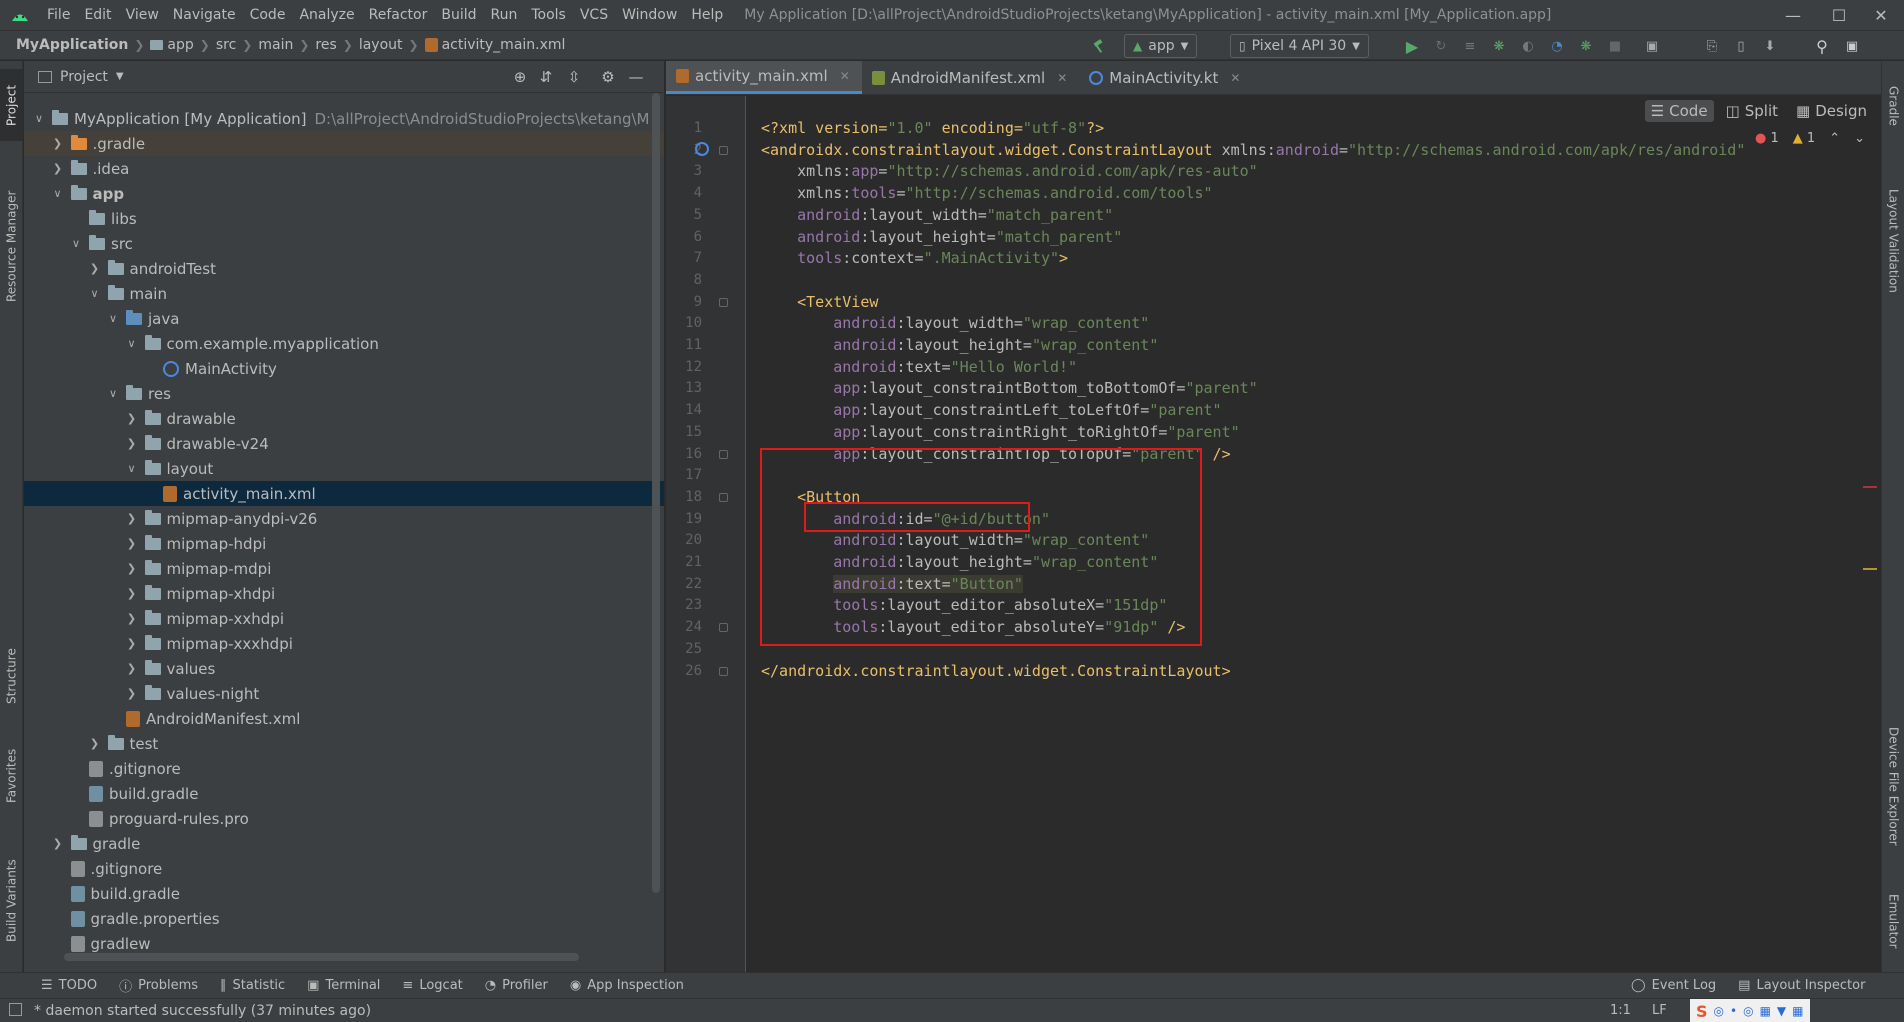 Image resolution: width=1904 pixels, height=1022 pixels. Describe the element at coordinates (142, 15) in the screenshot. I see `menu-view: View` at that location.